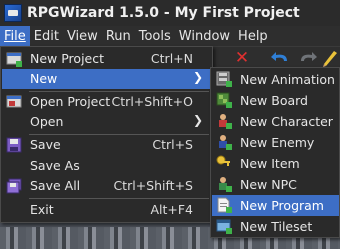 Image resolution: width=340 pixels, height=249 pixels. I want to click on character-icon, so click(225, 121).